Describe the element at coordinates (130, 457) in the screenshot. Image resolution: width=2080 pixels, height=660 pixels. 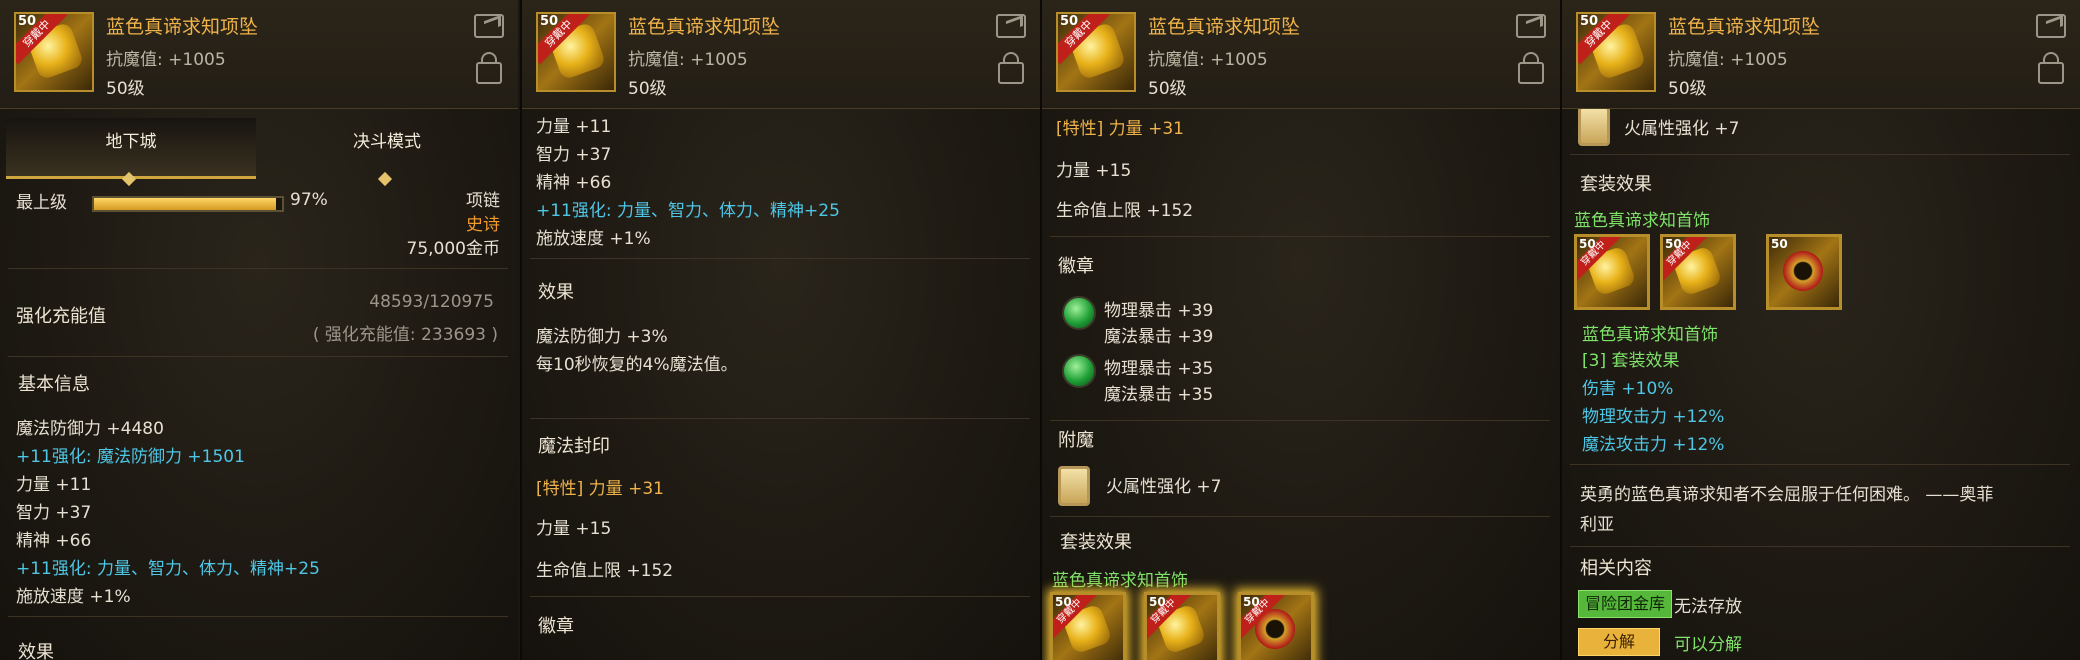
I see `stat-line: +11强化: 魔法防御力 +1501` at that location.